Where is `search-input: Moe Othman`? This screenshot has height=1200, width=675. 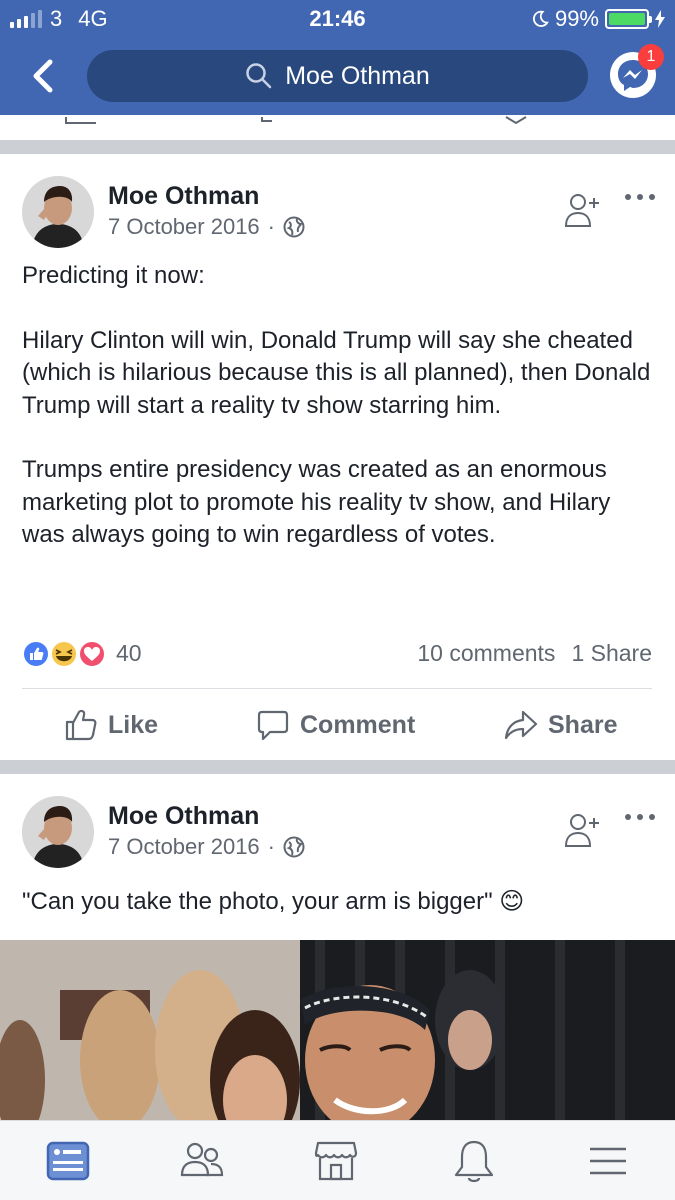 search-input: Moe Othman is located at coordinates (337, 76).